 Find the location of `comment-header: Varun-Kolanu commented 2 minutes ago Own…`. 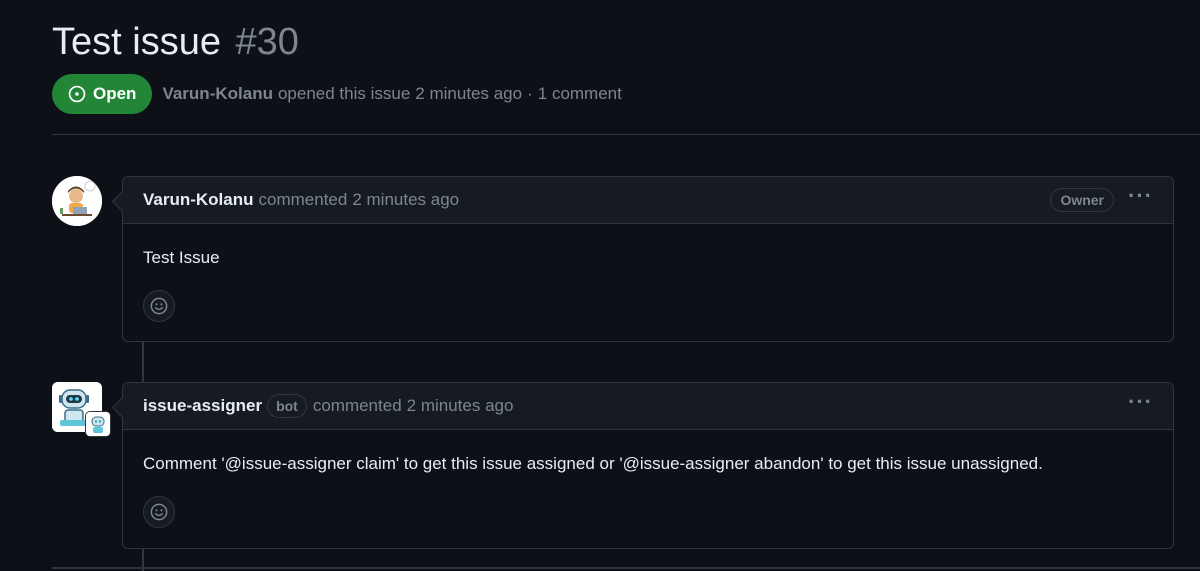

comment-header: Varun-Kolanu commented 2 minutes ago Own… is located at coordinates (648, 200).